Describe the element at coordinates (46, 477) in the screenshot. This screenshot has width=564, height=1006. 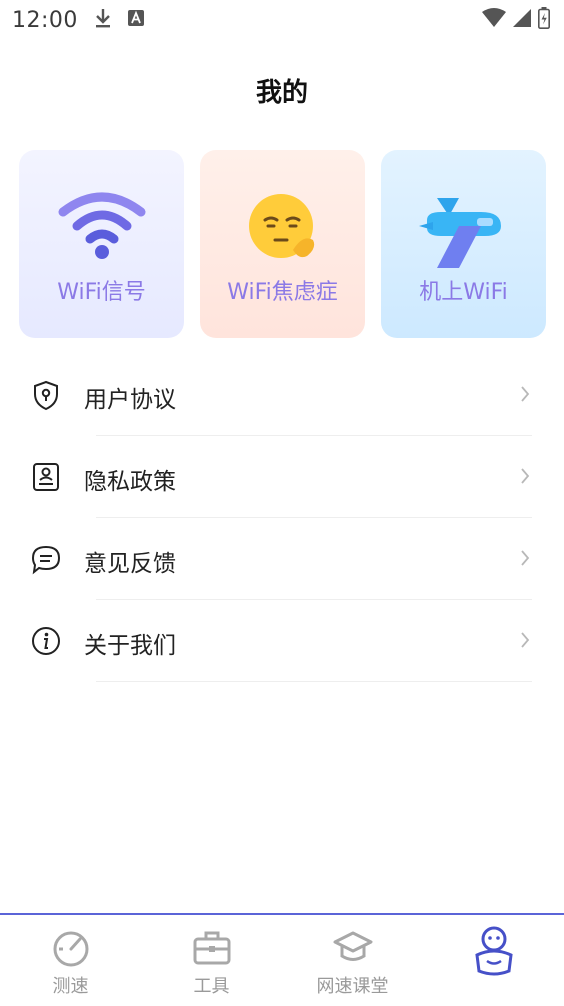
I see `privacy-document-icon` at that location.